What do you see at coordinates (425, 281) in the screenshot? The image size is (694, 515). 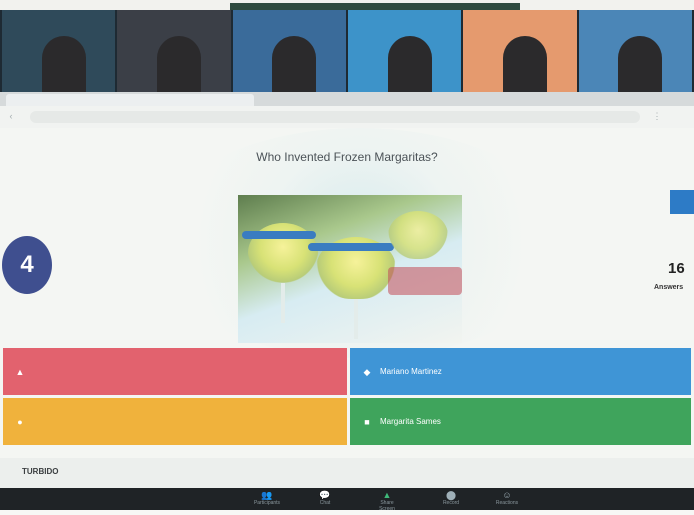 I see `plate-stripe` at bounding box center [425, 281].